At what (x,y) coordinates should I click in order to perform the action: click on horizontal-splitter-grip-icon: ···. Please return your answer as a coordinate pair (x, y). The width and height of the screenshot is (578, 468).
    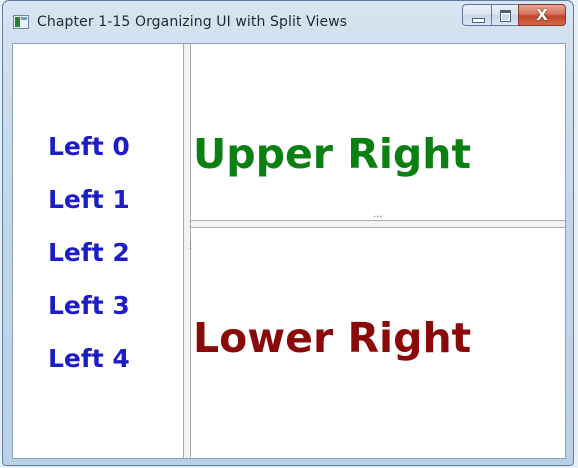
    Looking at the image, I should click on (378, 217).